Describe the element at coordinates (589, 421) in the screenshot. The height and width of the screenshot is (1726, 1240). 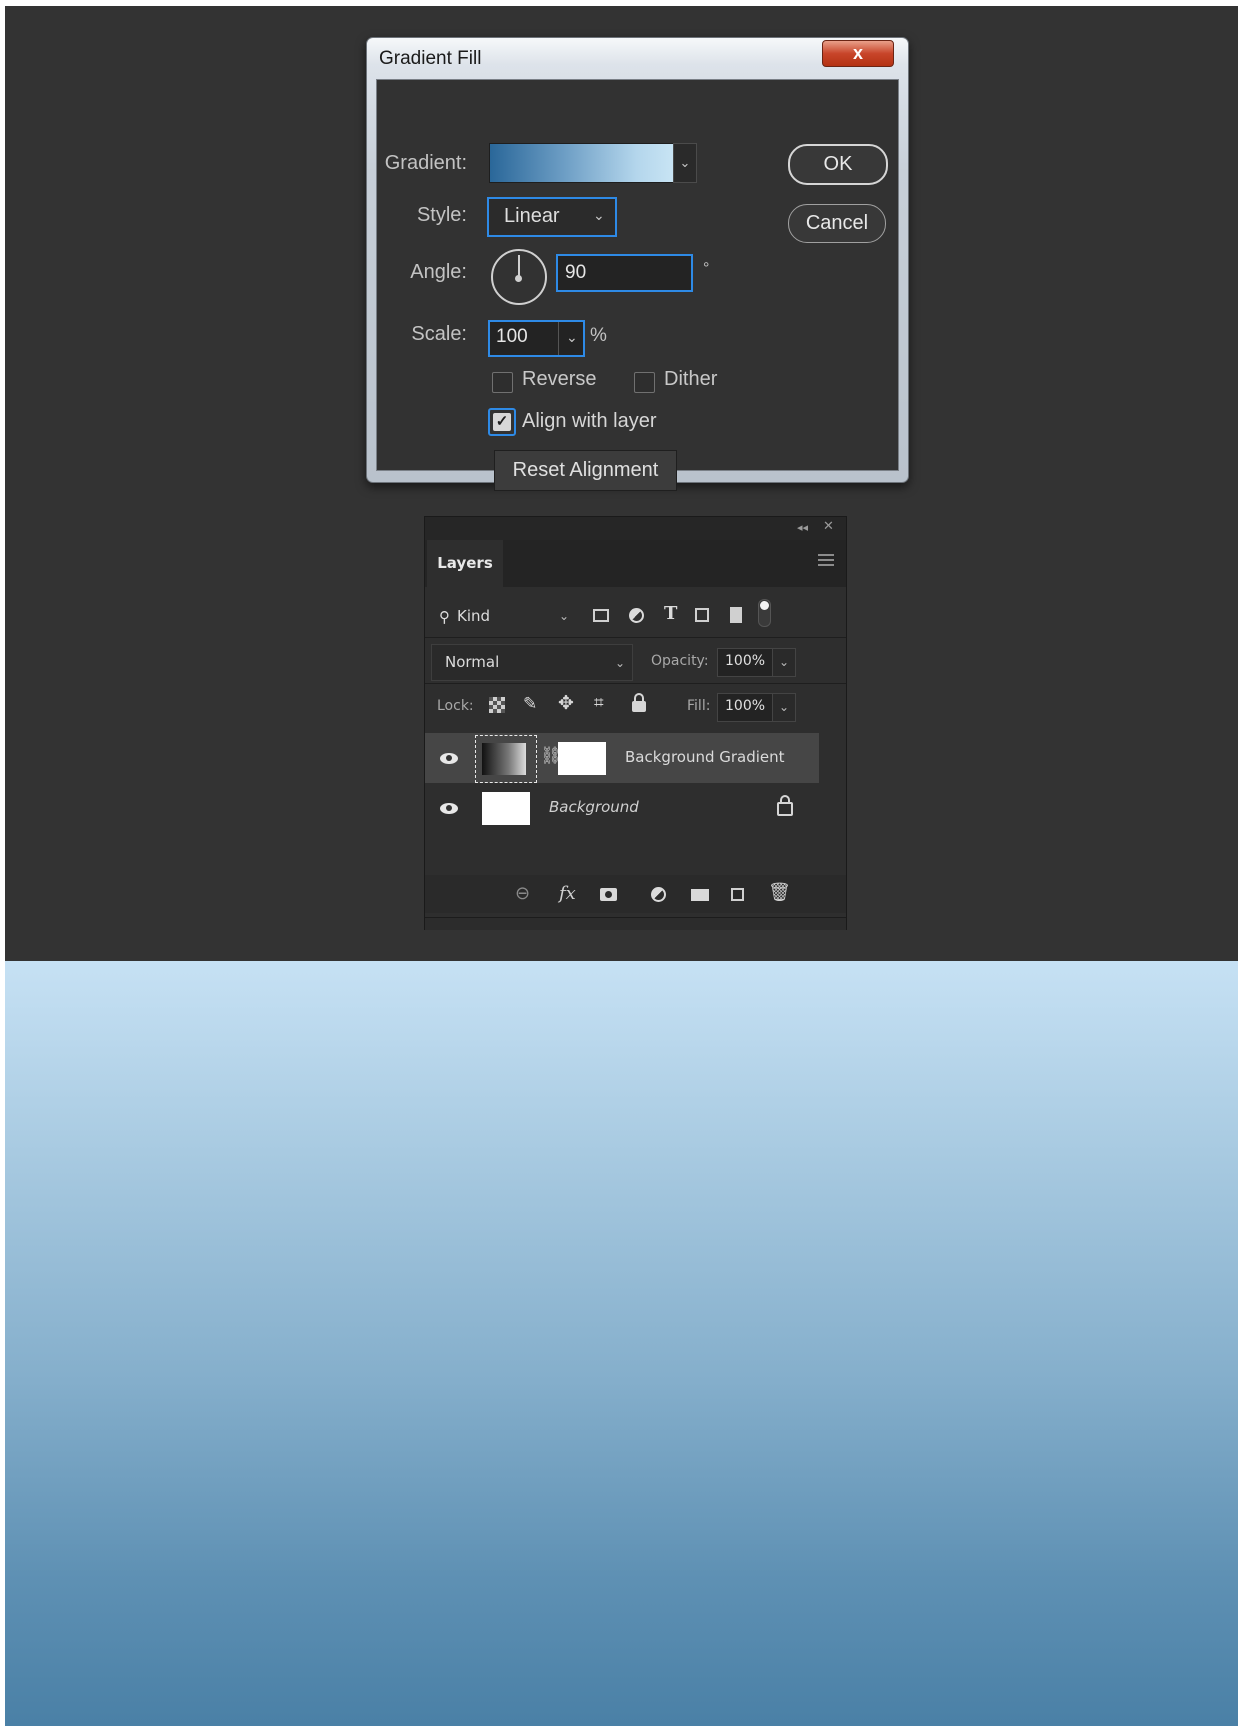
I see `align-with-layer-label: Align with layer` at that location.